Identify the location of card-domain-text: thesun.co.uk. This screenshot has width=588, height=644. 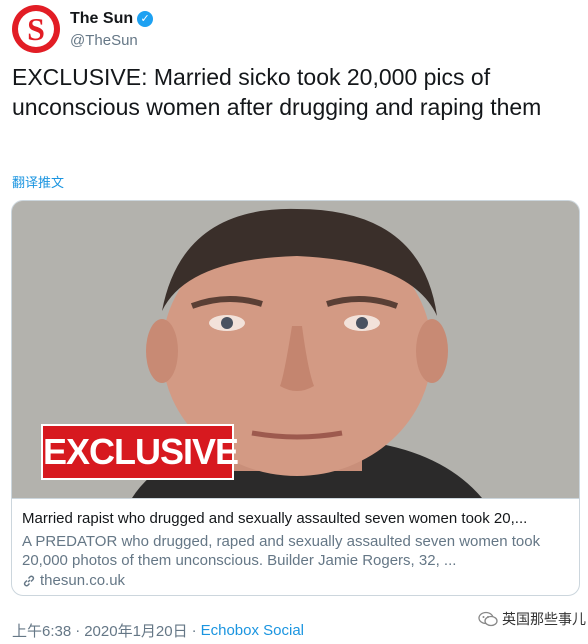
(83, 580).